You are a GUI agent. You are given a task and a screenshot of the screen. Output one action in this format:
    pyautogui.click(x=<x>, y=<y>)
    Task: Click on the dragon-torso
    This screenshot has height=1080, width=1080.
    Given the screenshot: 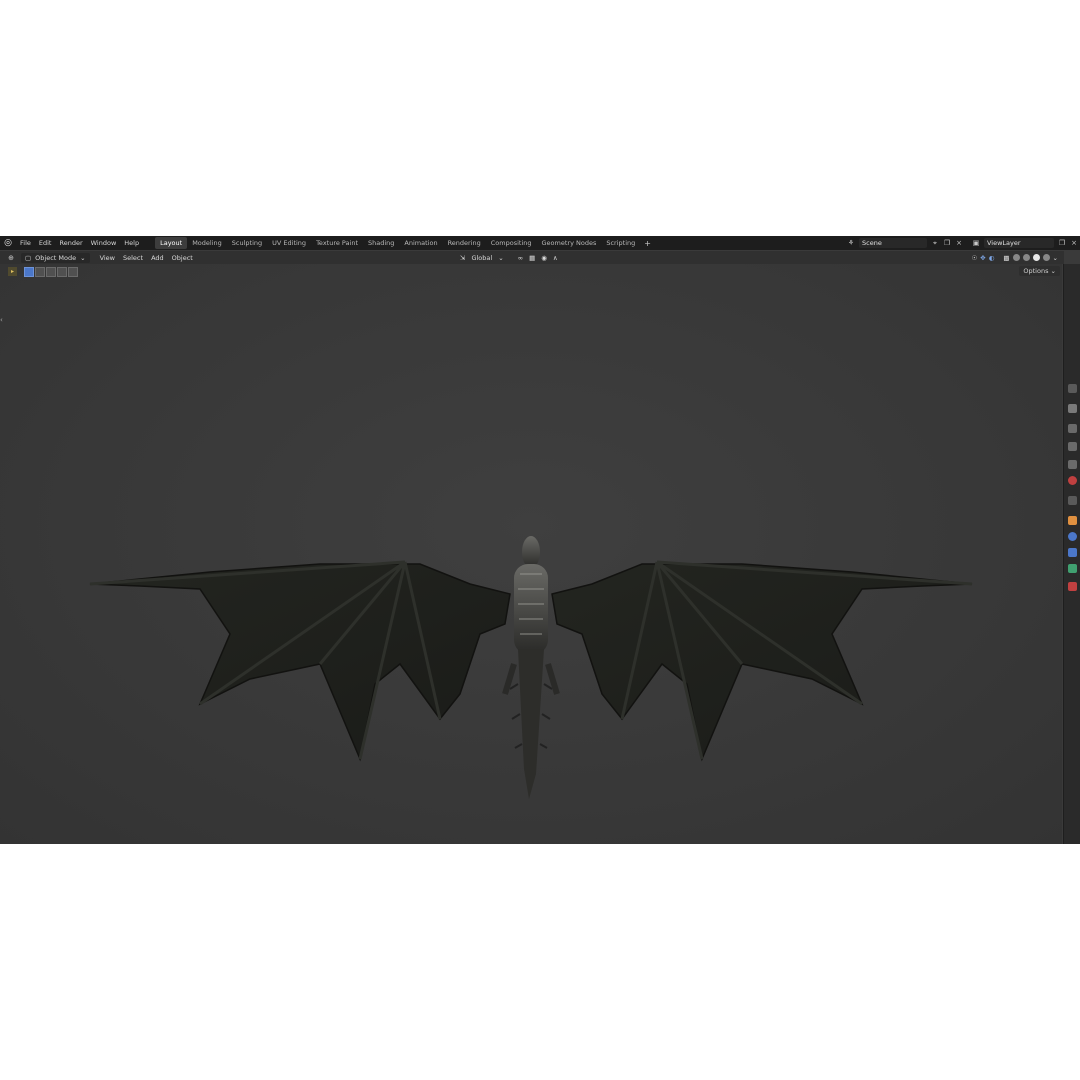 What is the action you would take?
    pyautogui.click(x=531, y=609)
    